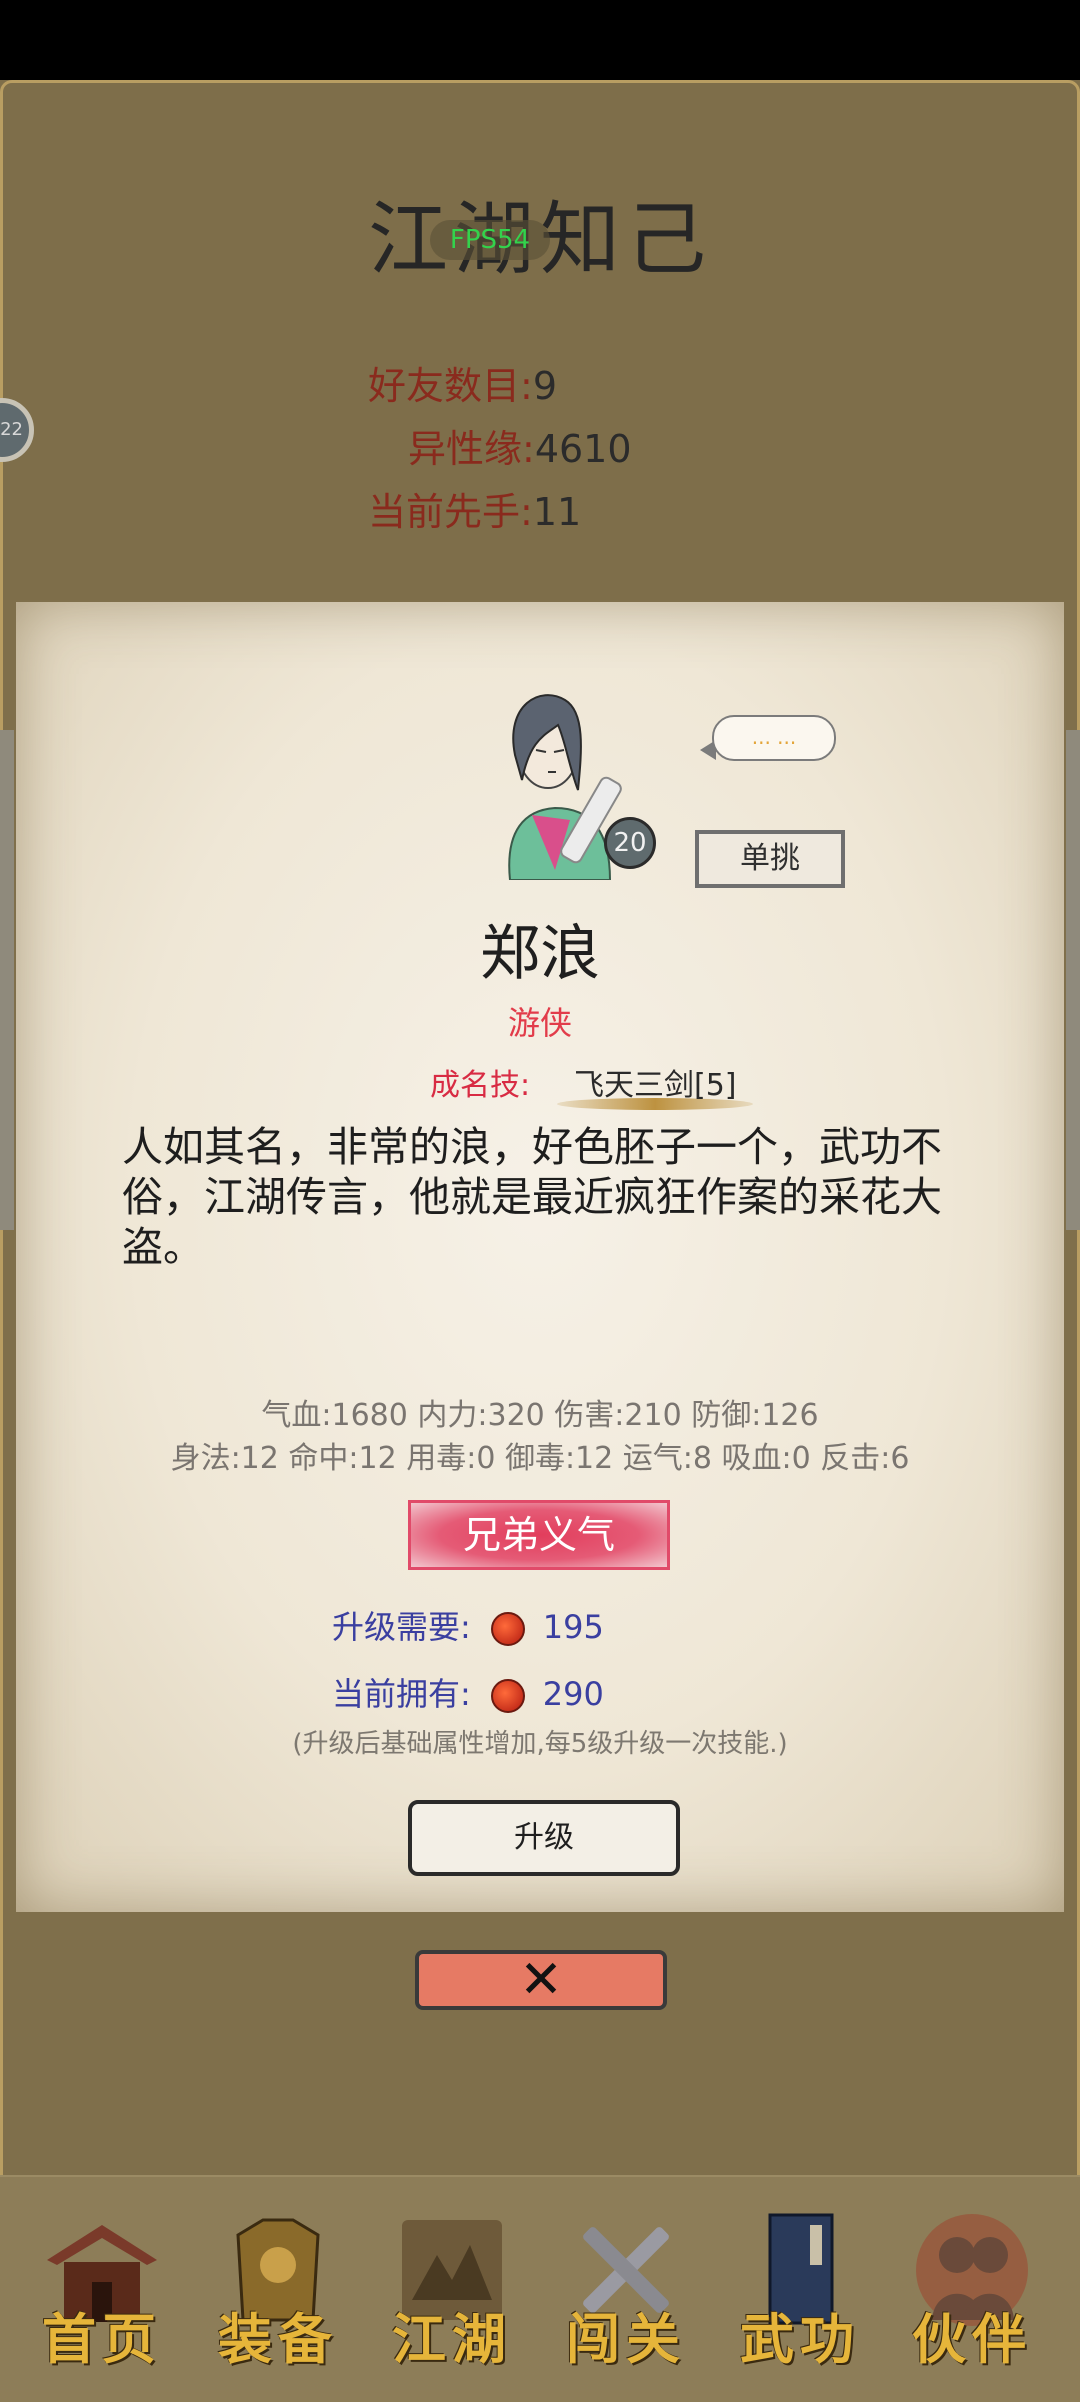  Describe the element at coordinates (540, 40) in the screenshot. I see `status-bar` at that location.